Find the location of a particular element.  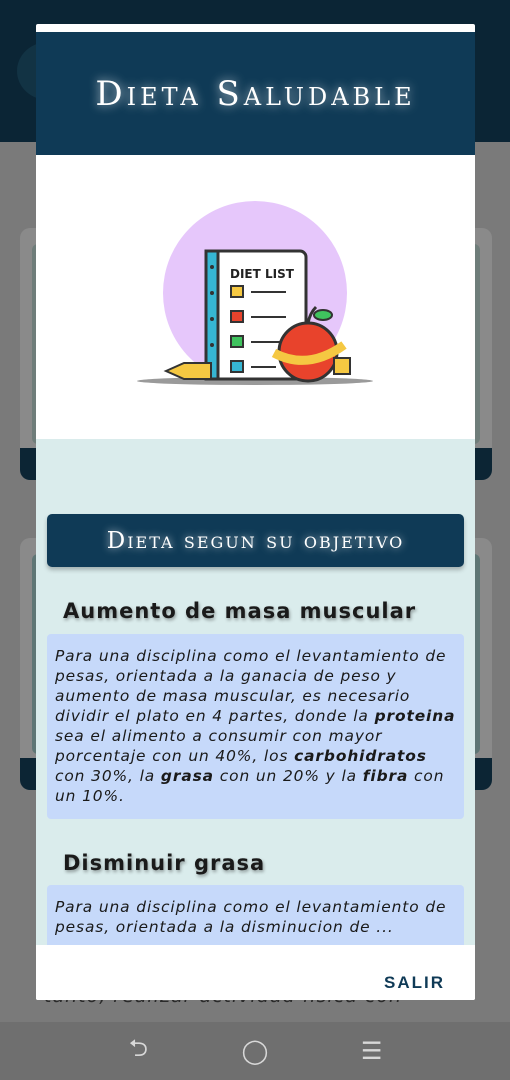

system-navbar: ⮌ ◯ ☰ is located at coordinates (255, 1051).